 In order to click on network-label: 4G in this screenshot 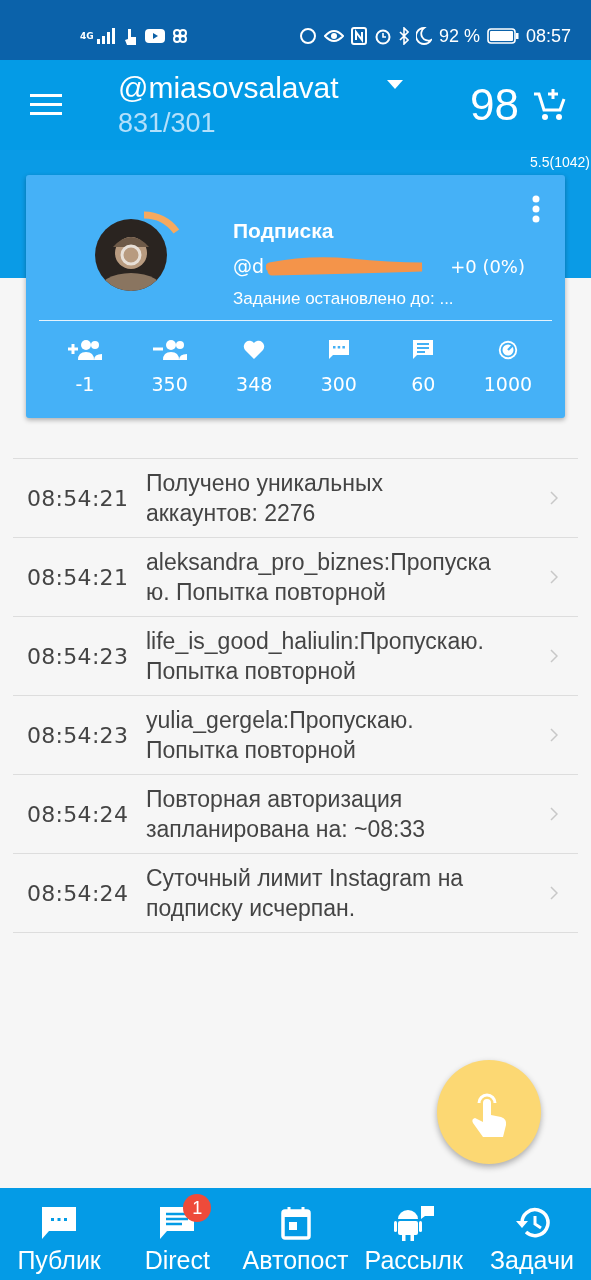, I will do `click(87, 36)`.